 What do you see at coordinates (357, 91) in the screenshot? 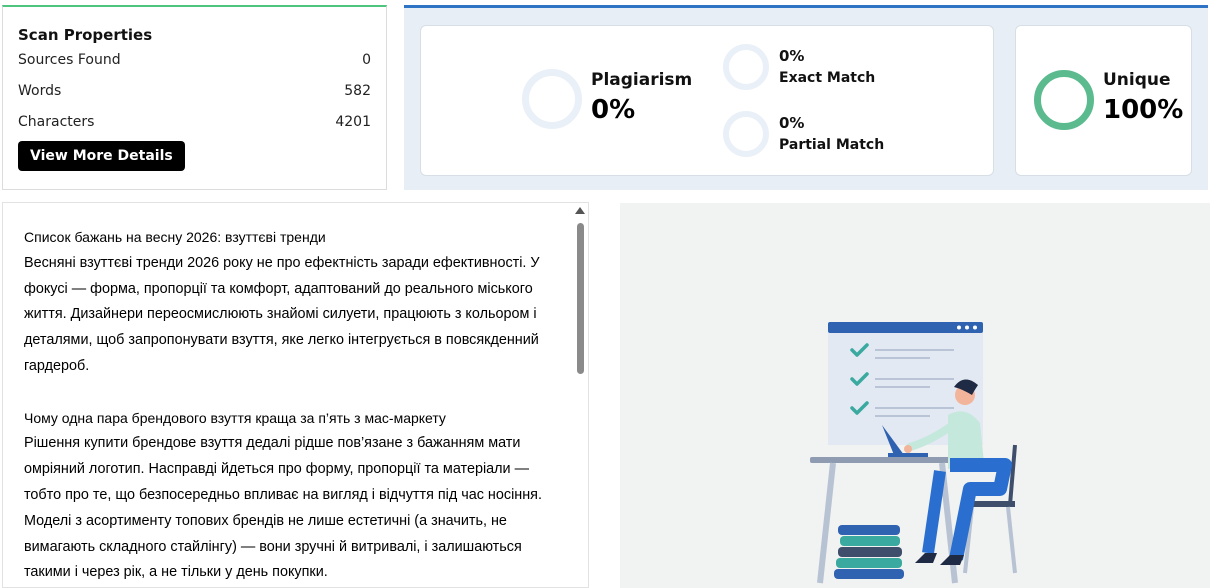
I see `words-value: 582` at bounding box center [357, 91].